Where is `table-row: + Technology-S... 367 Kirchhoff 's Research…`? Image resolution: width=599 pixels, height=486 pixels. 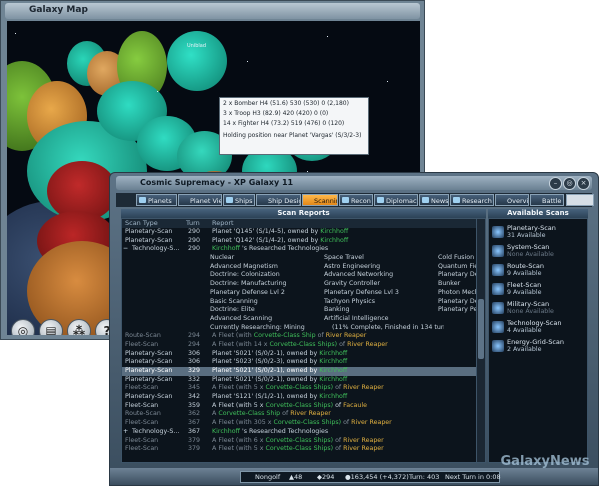
table-row: + Technology-S... 367 Kirchhoff 's Research… is located at coordinates (299, 432).